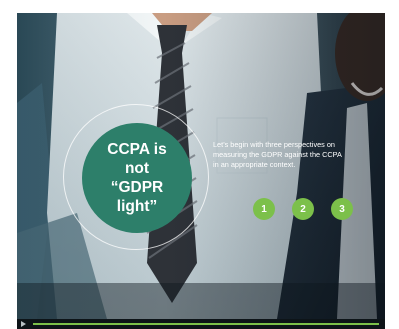 The width and height of the screenshot is (399, 329). Describe the element at coordinates (23, 324) in the screenshot. I see `play-icon` at that location.